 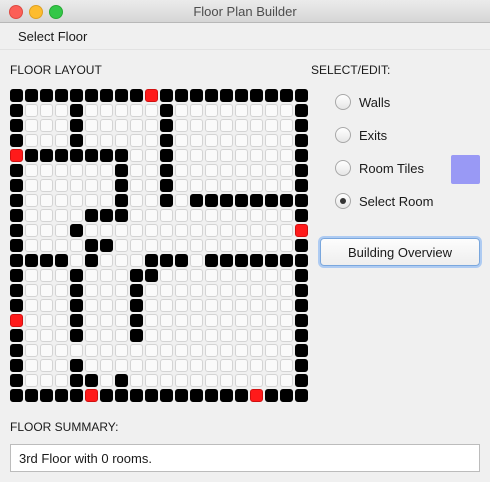 I want to click on radio-room-tiles-indicator, so click(x=343, y=168).